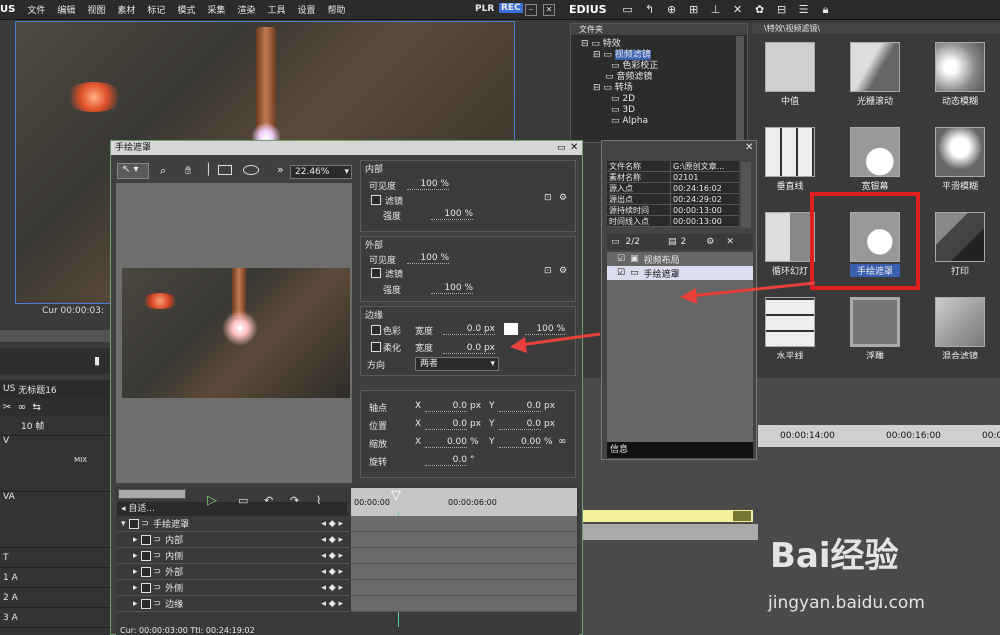  I want to click on baidu-watermark: Bai经验, so click(834, 556).